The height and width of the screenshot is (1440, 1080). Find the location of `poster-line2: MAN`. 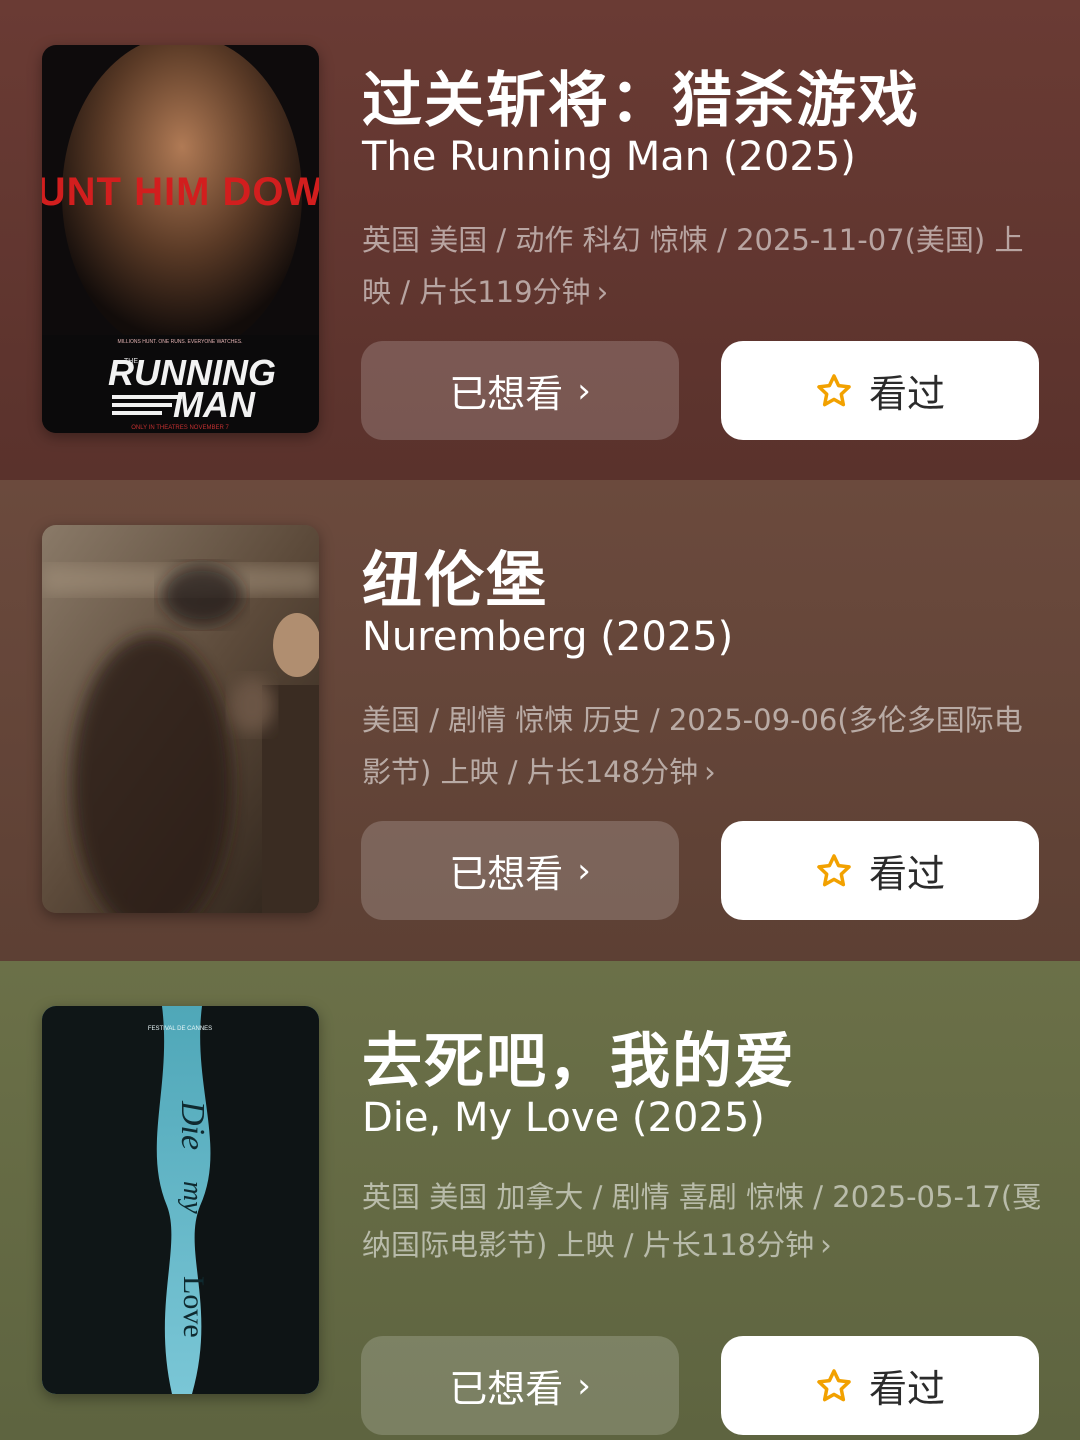

poster-line2: MAN is located at coordinates (214, 404).